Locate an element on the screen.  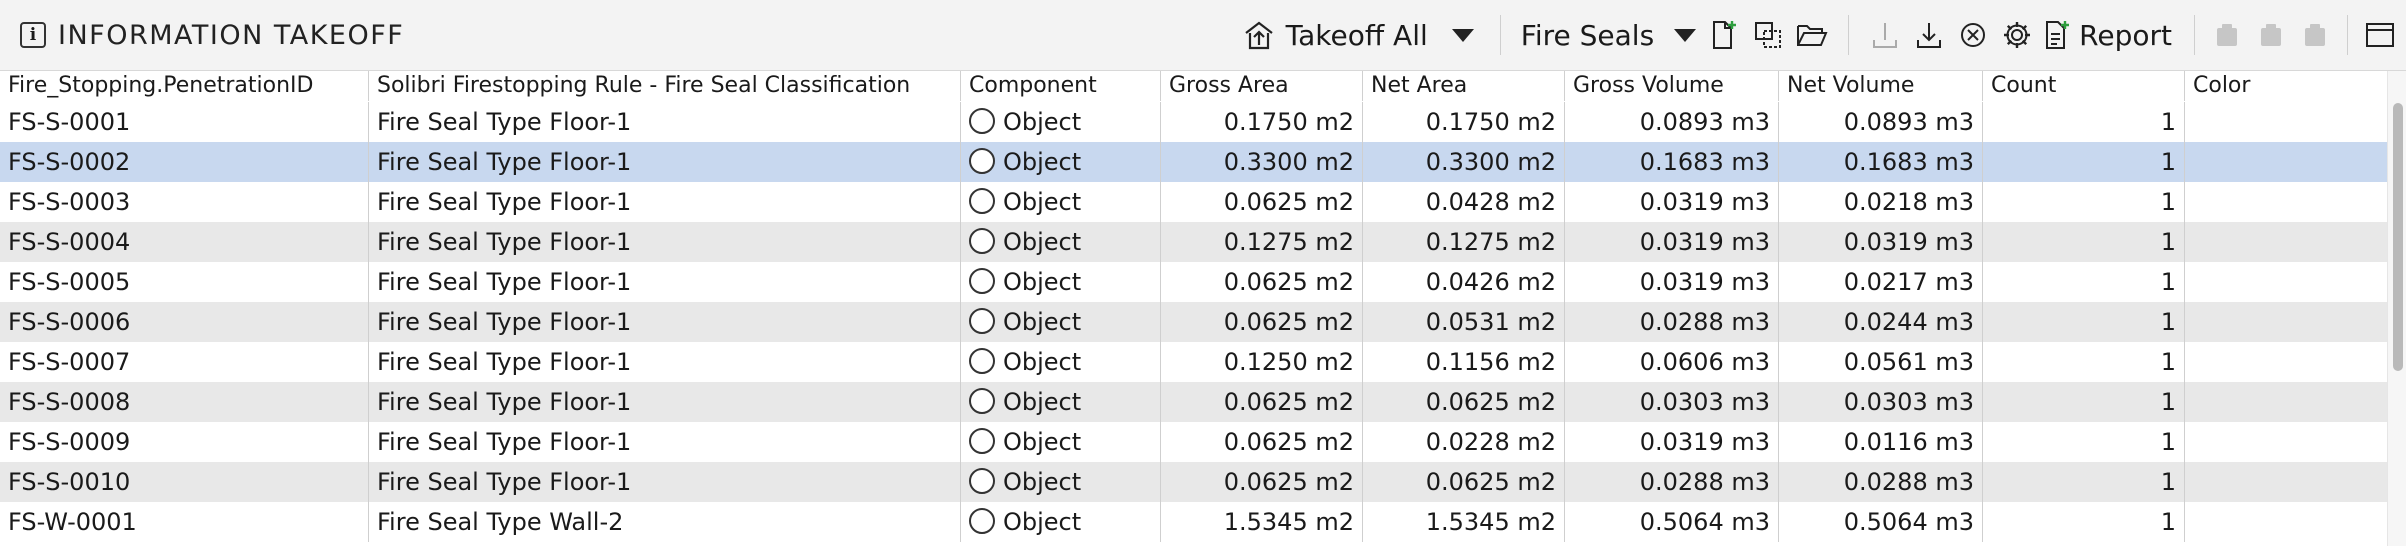
cell-net-volume: 0.0288 m3 is located at coordinates (1880, 482).